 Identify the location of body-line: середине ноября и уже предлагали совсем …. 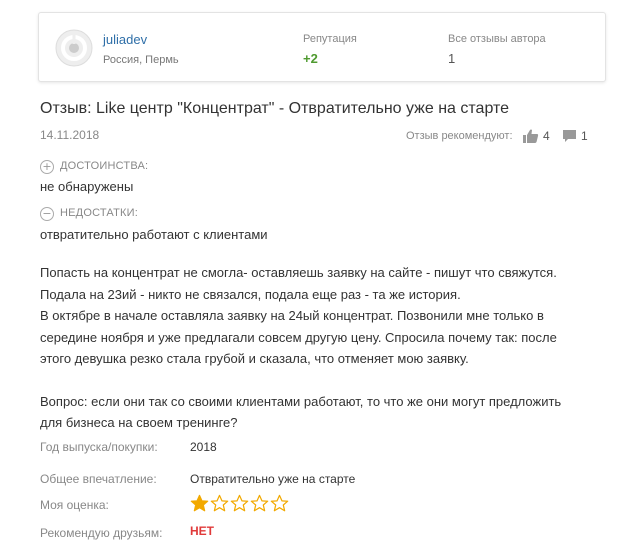
(298, 337).